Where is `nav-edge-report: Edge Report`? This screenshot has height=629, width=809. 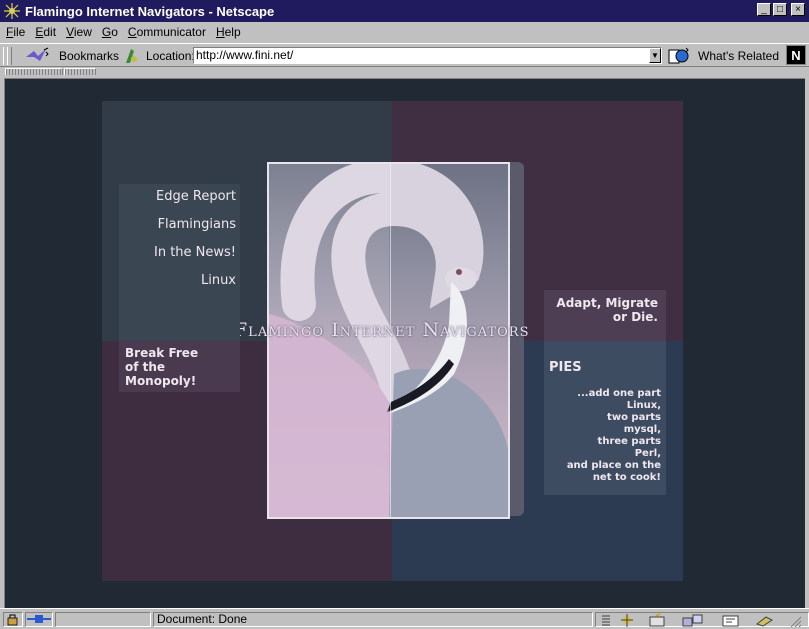 nav-edge-report: Edge Report is located at coordinates (179, 196).